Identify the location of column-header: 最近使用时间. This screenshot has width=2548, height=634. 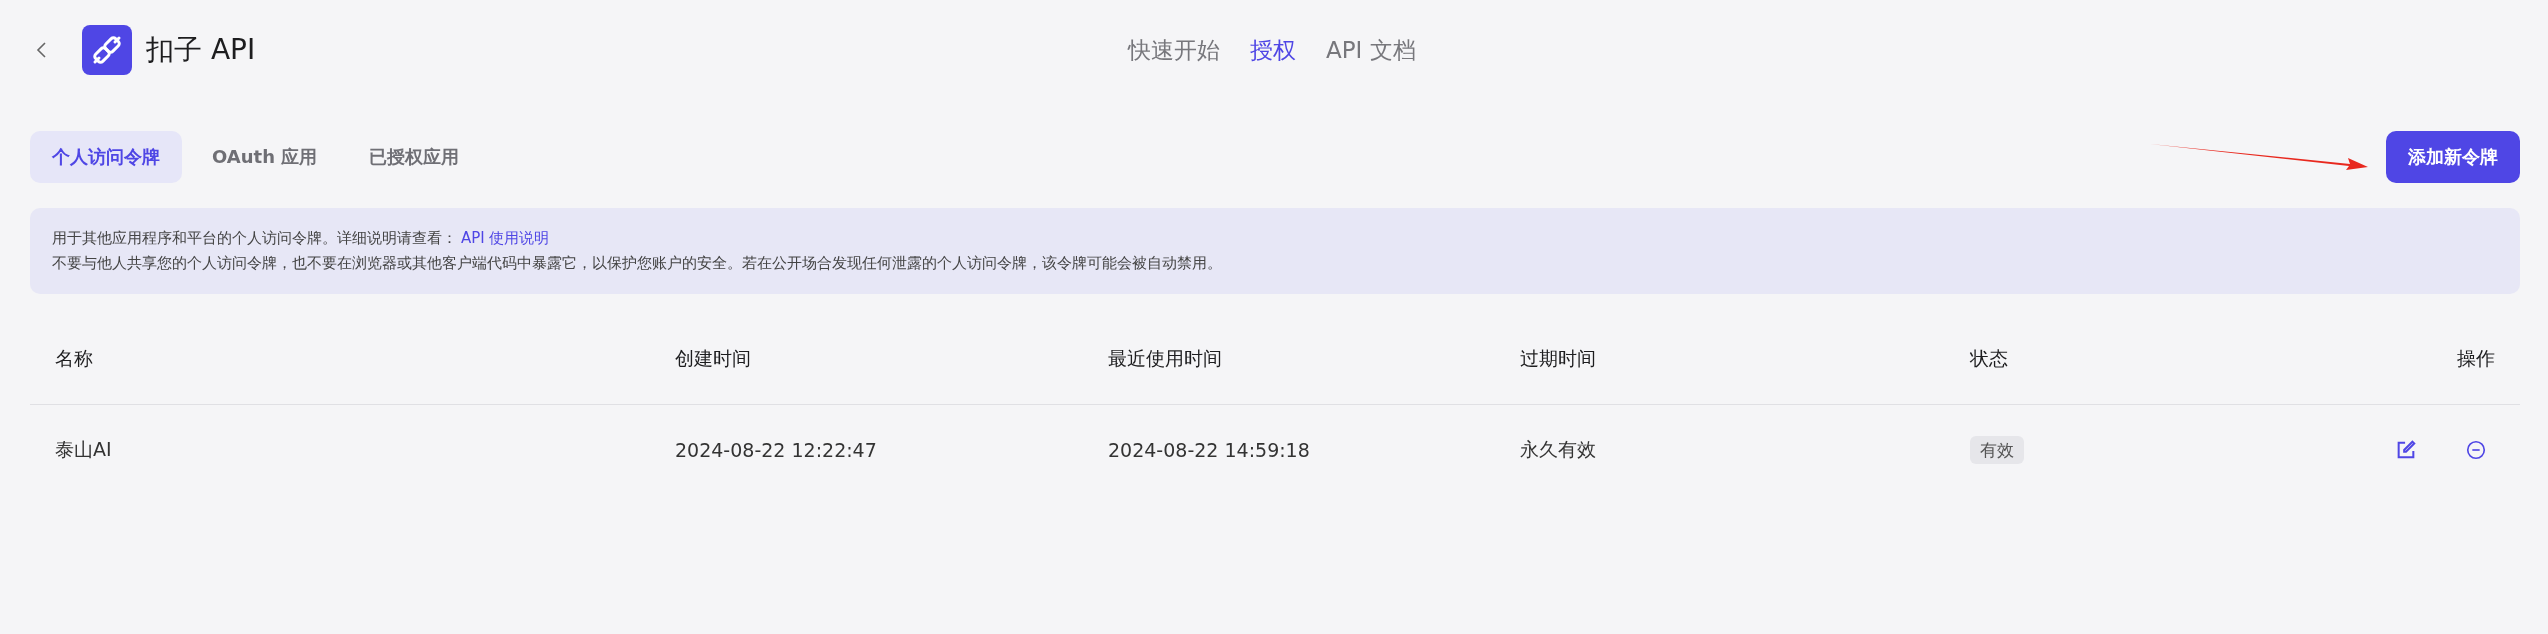
(1165, 358).